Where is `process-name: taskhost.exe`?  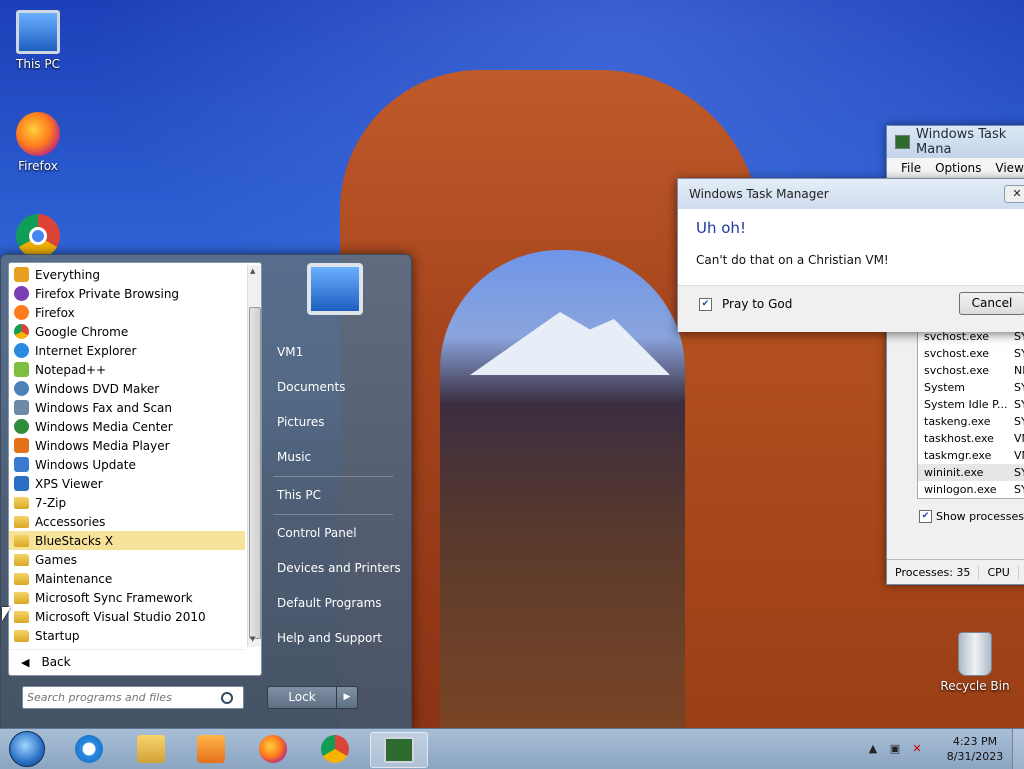 process-name: taskhost.exe is located at coordinates (959, 438).